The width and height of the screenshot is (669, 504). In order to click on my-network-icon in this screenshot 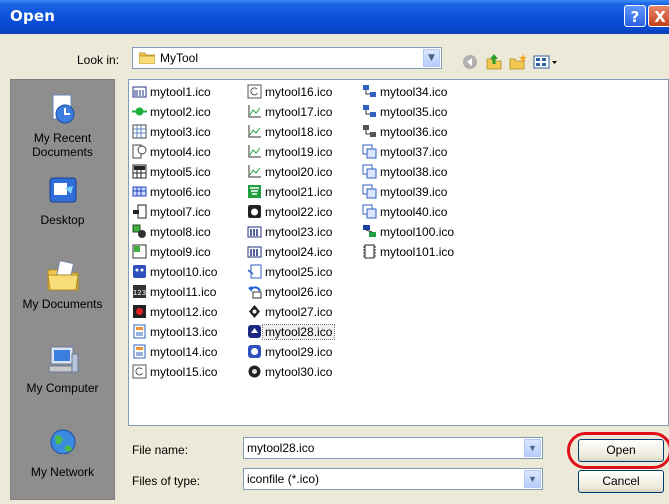, I will do `click(62, 443)`.